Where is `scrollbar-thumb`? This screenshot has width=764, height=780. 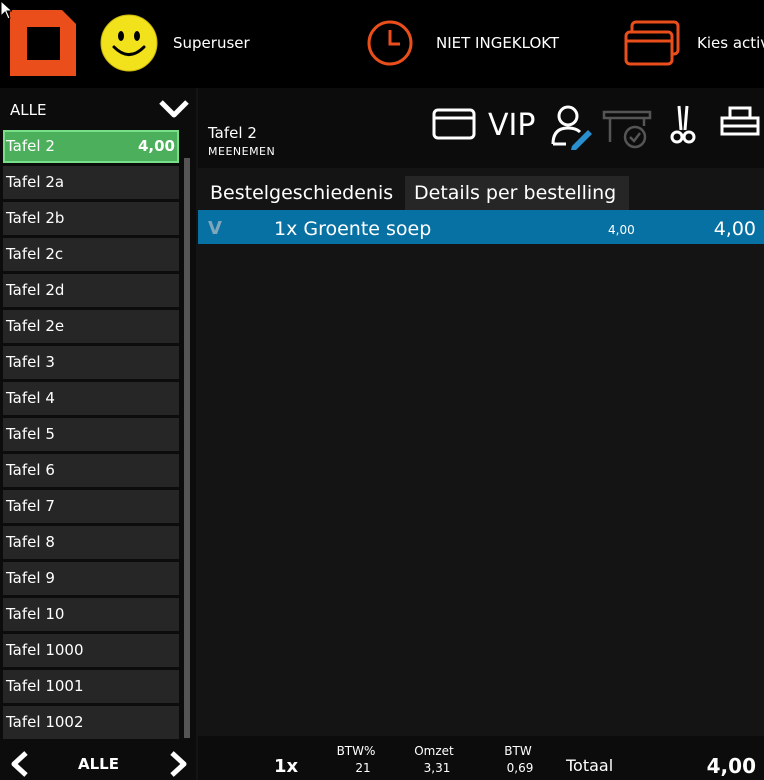
scrollbar-thumb is located at coordinates (187, 448).